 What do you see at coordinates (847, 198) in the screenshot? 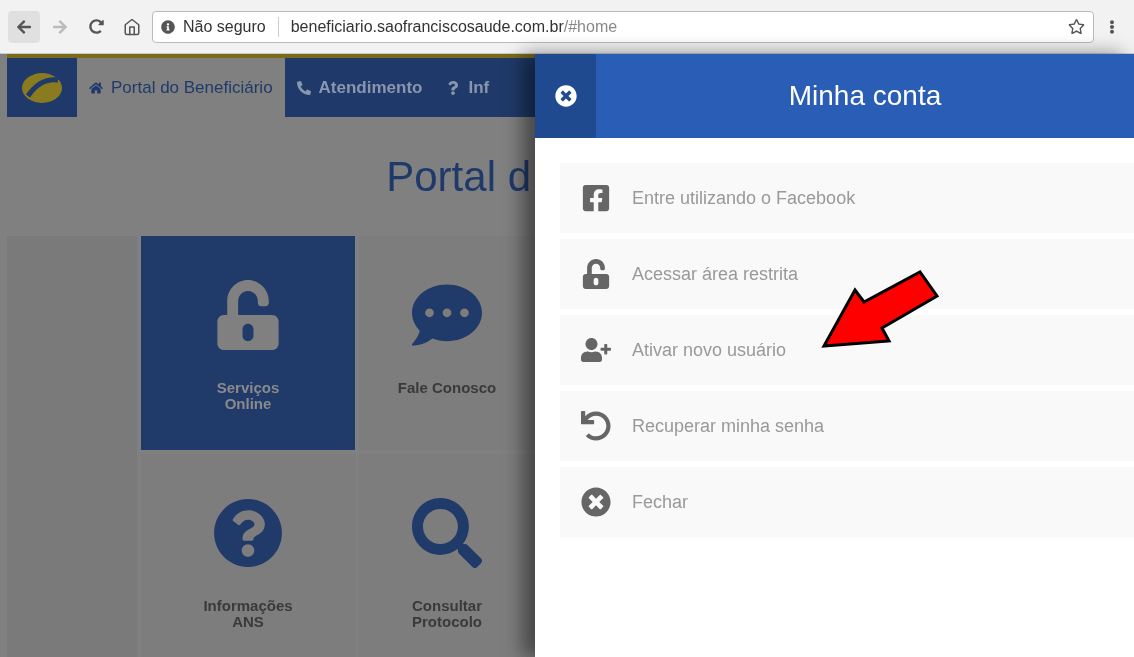
I see `menu-item: Entre utilizando o Facebook` at bounding box center [847, 198].